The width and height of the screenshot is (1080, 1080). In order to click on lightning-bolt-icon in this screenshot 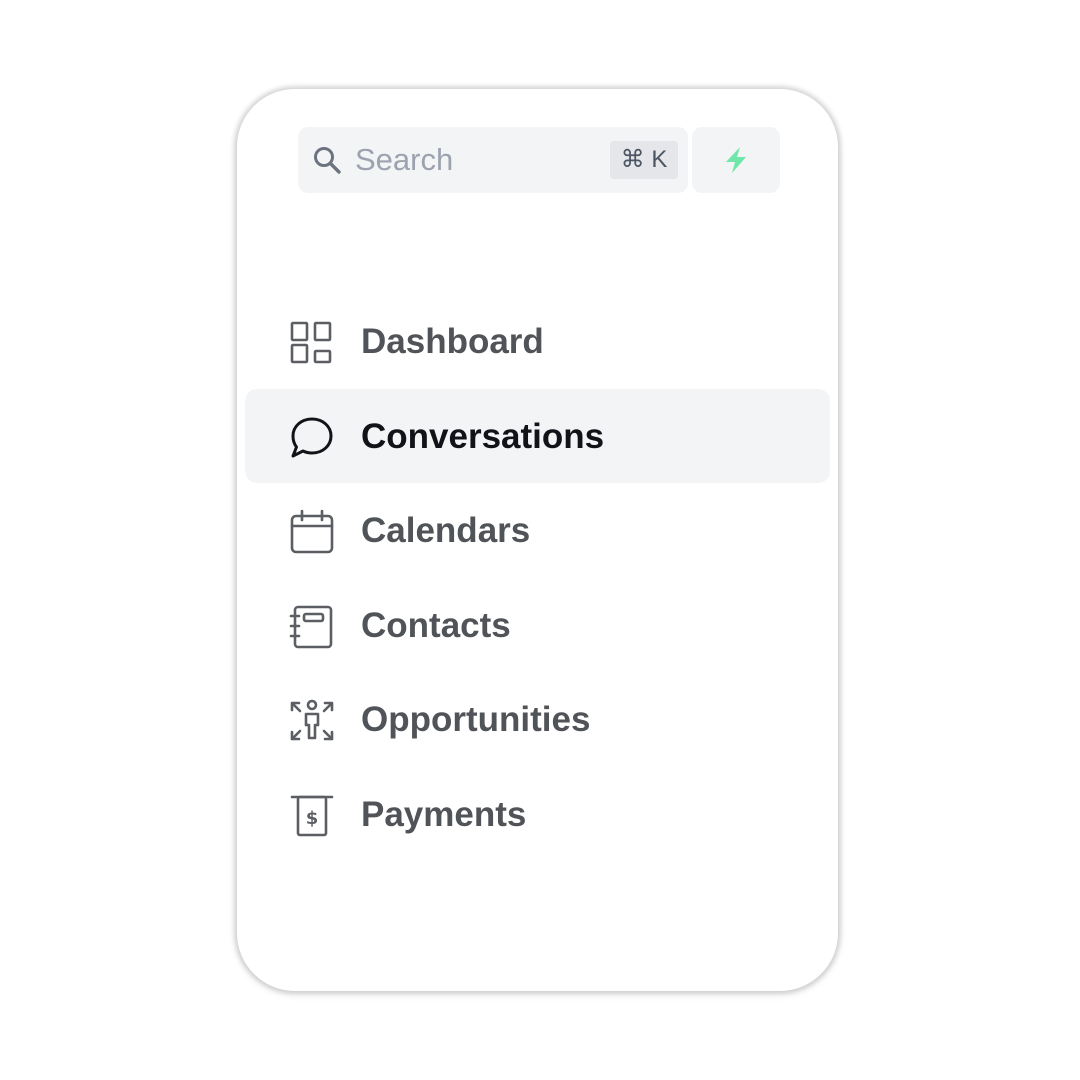, I will do `click(736, 160)`.